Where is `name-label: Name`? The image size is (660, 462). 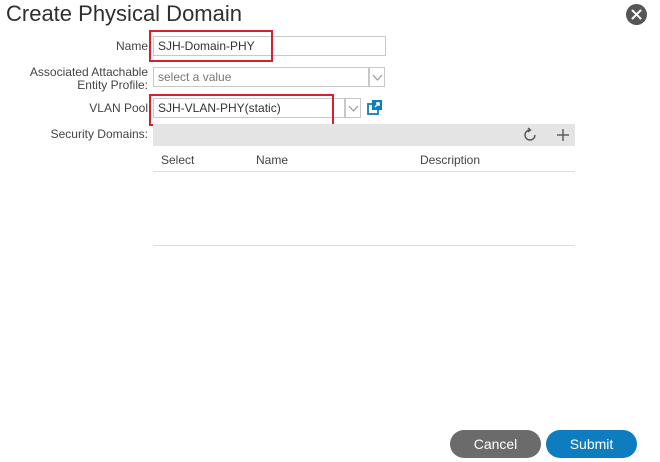
name-label: Name is located at coordinates (131, 46).